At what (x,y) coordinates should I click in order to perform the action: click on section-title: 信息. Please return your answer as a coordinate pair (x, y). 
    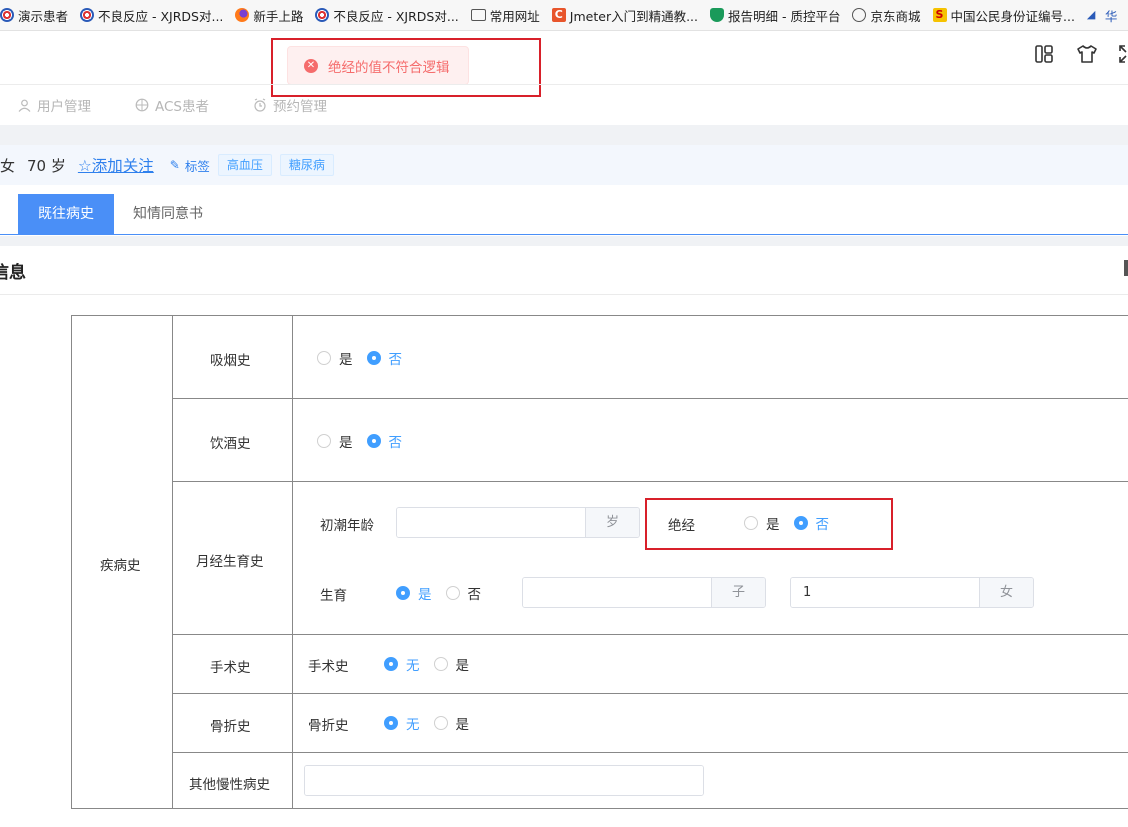
    Looking at the image, I should click on (13, 273).